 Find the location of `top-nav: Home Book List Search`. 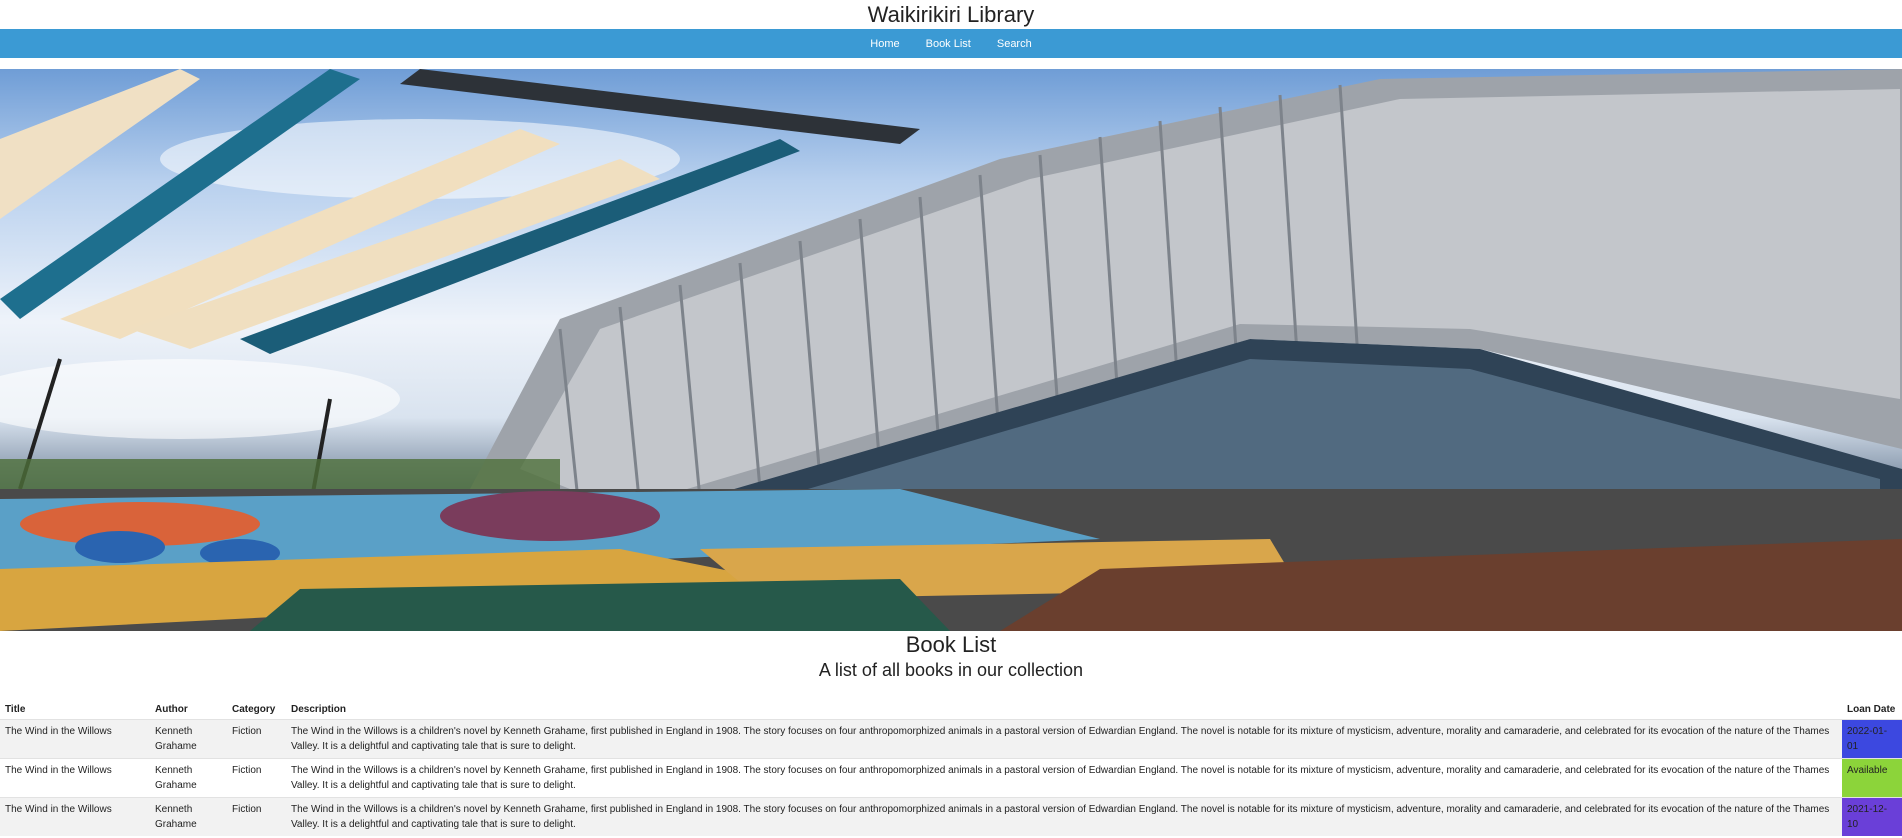

top-nav: Home Book List Search is located at coordinates (951, 43).